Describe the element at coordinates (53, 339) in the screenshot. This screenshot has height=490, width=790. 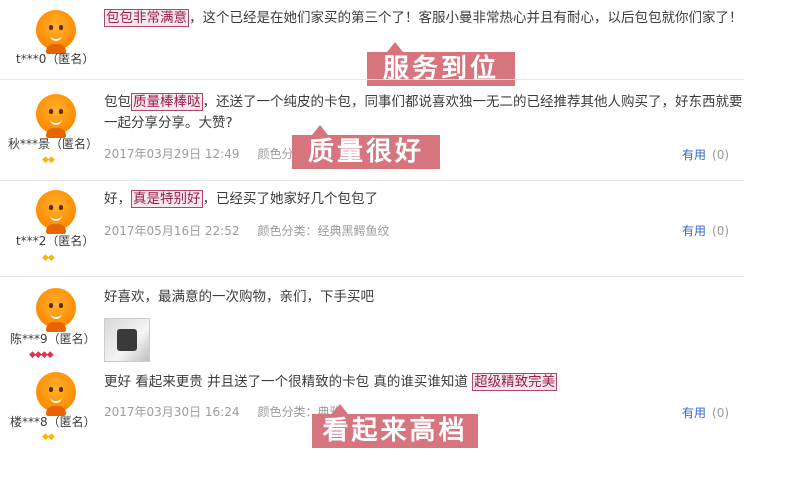
I see `reviewer-name: 陈***9（匿名）` at that location.